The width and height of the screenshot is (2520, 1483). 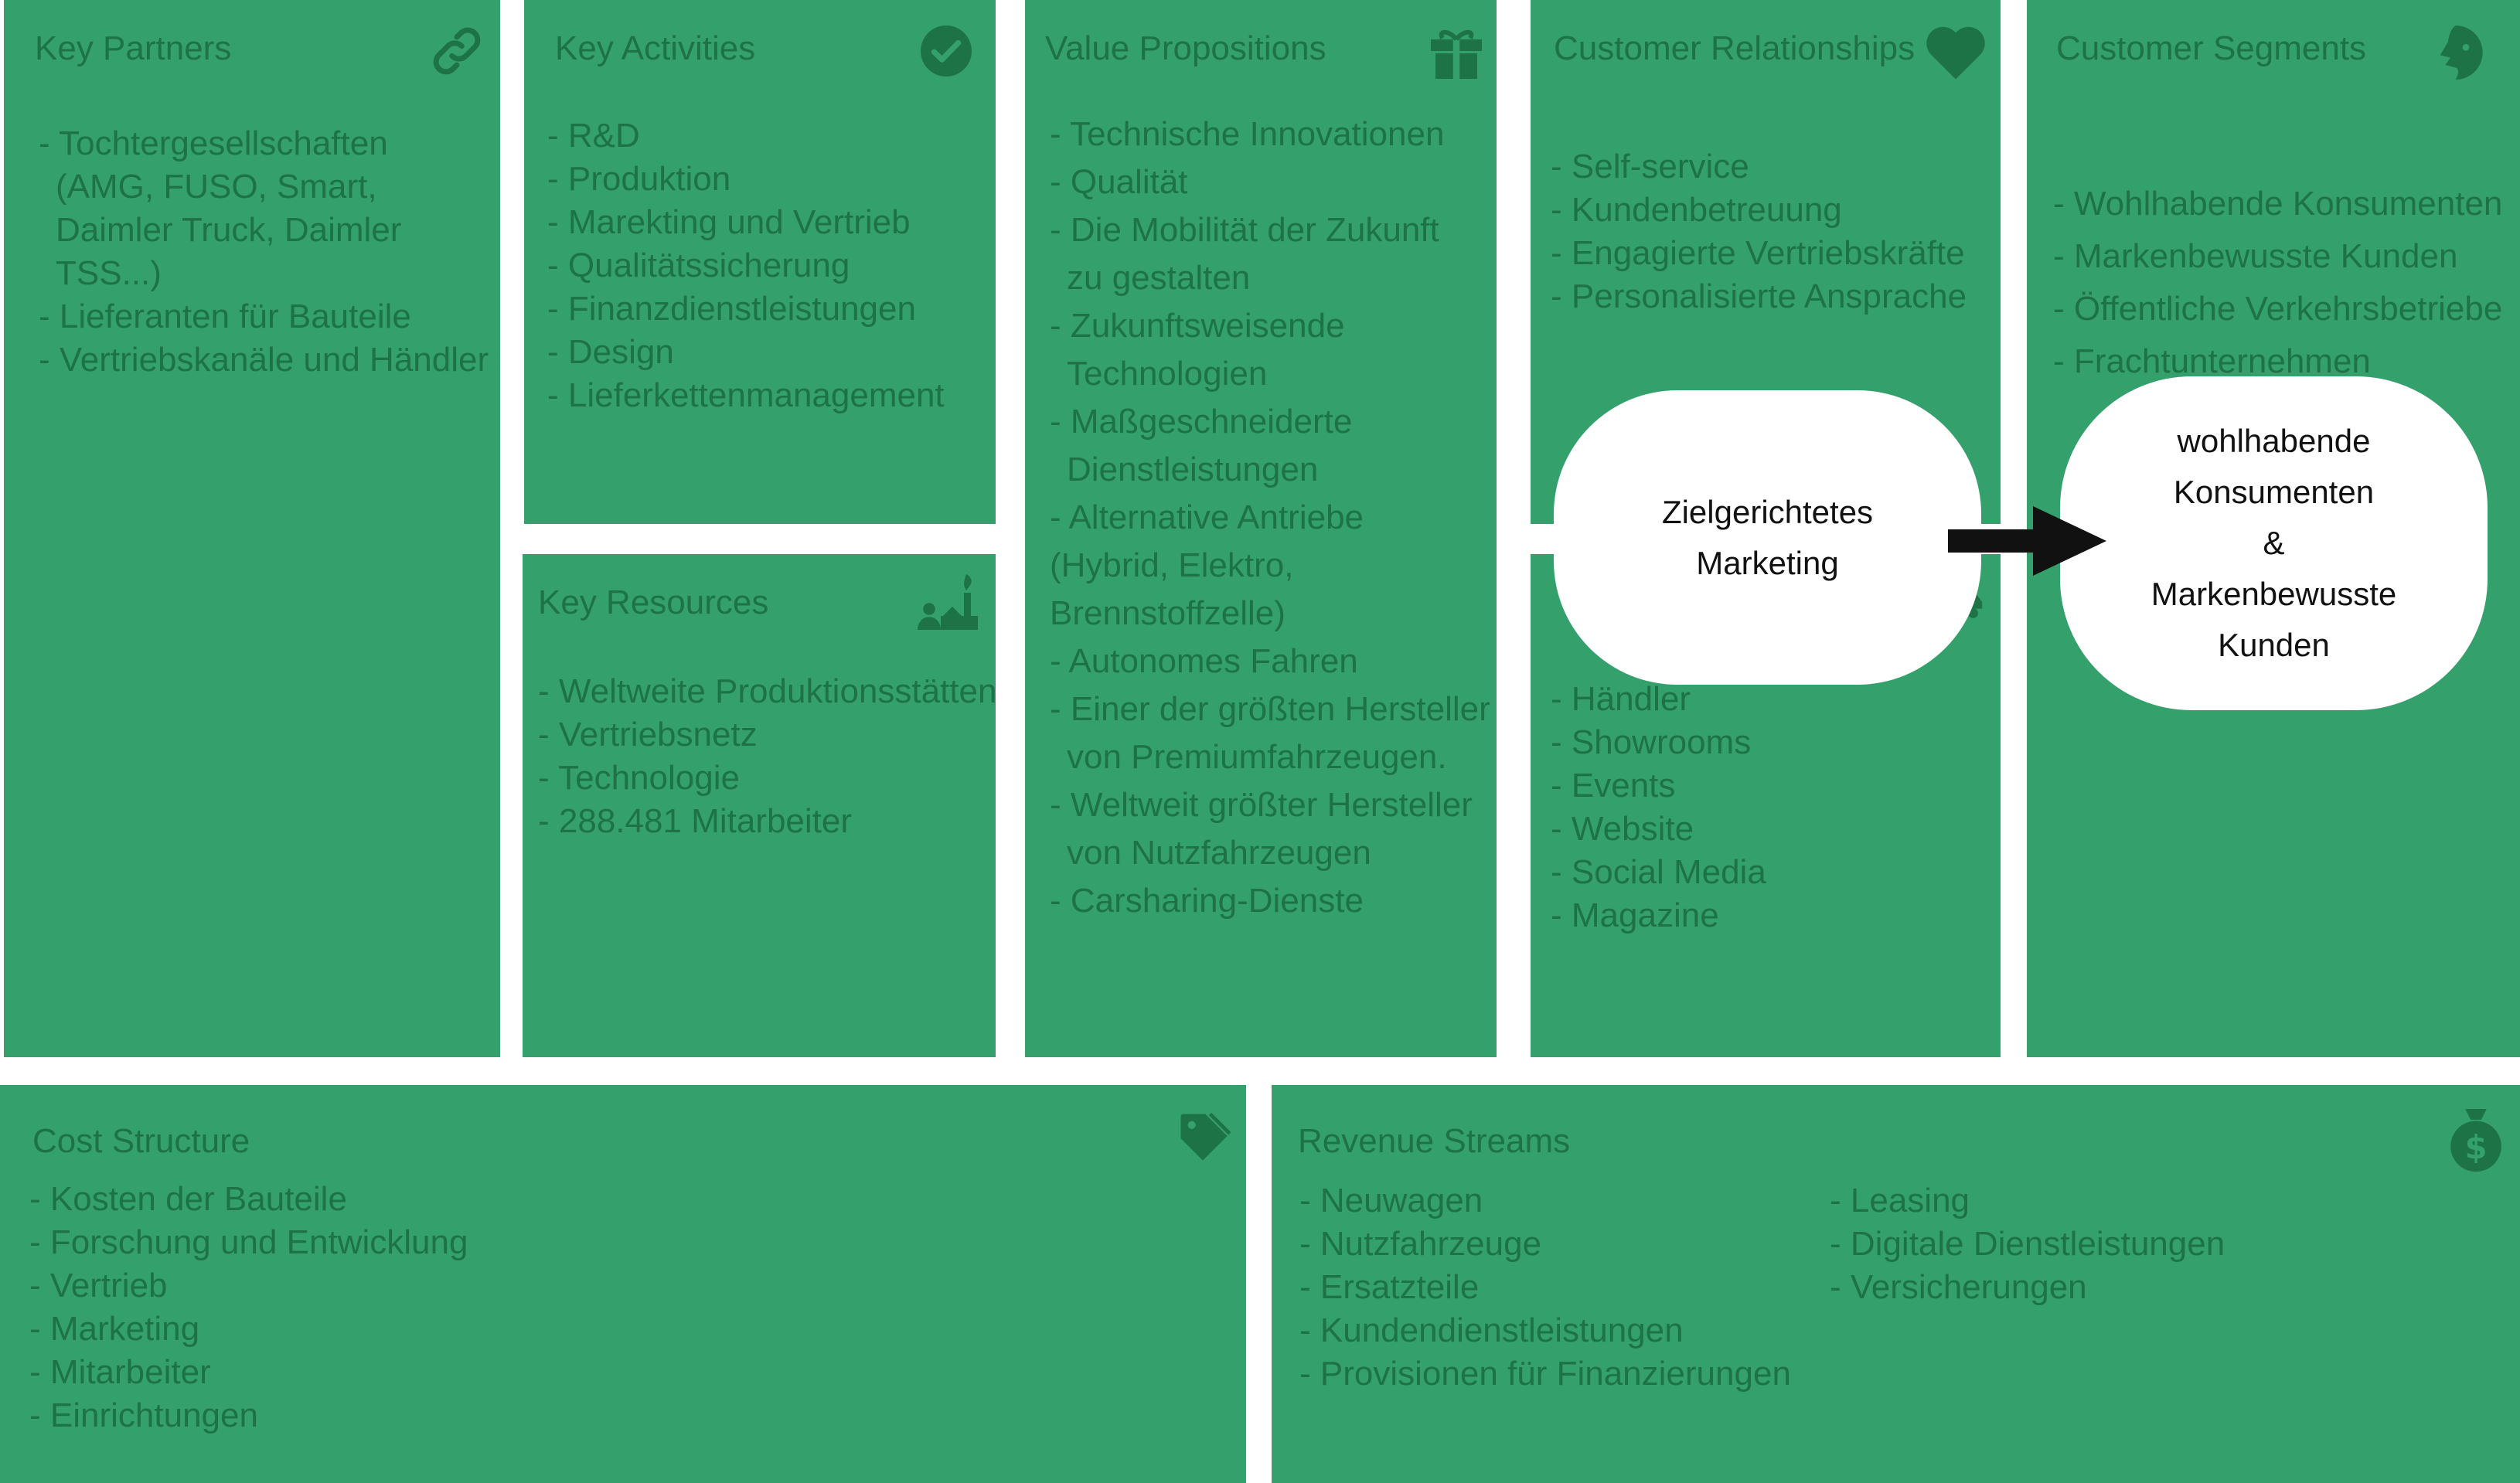 What do you see at coordinates (767, 821) in the screenshot?
I see `list-item: 288.481 Mitarbeiter` at bounding box center [767, 821].